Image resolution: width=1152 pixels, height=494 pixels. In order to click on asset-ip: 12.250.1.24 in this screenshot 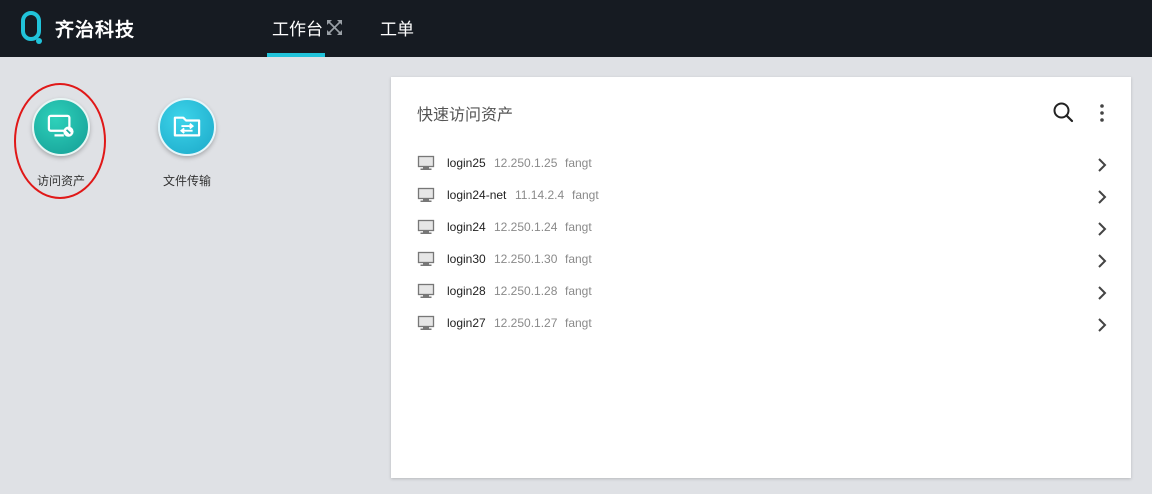, I will do `click(526, 227)`.